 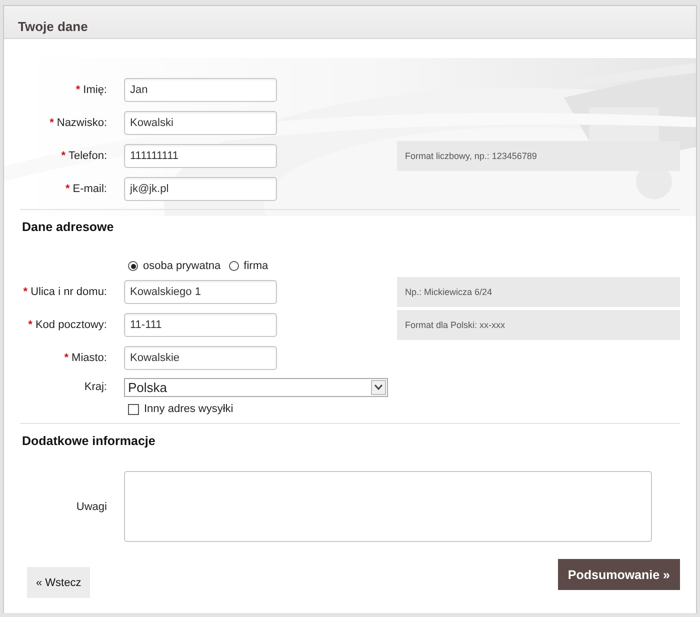 What do you see at coordinates (256, 266) in the screenshot?
I see `radio-label: firma` at bounding box center [256, 266].